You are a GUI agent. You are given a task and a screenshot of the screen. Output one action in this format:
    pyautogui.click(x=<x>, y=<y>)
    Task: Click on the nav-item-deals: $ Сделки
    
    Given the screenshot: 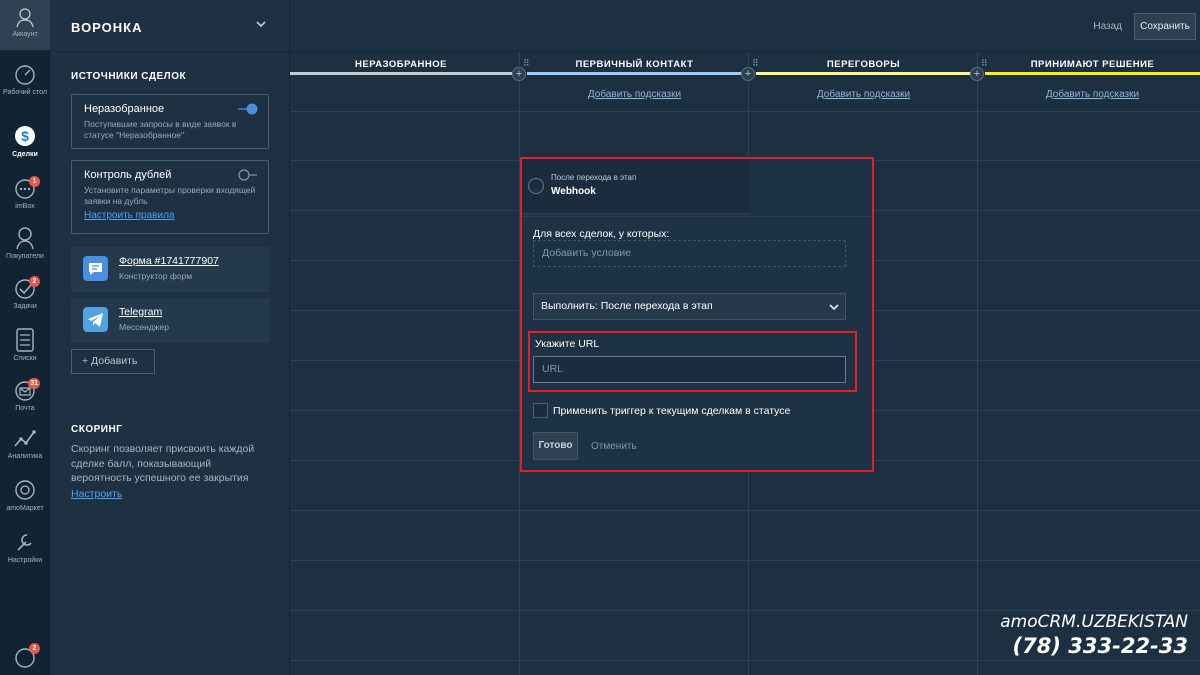 What is the action you would take?
    pyautogui.click(x=25, y=141)
    